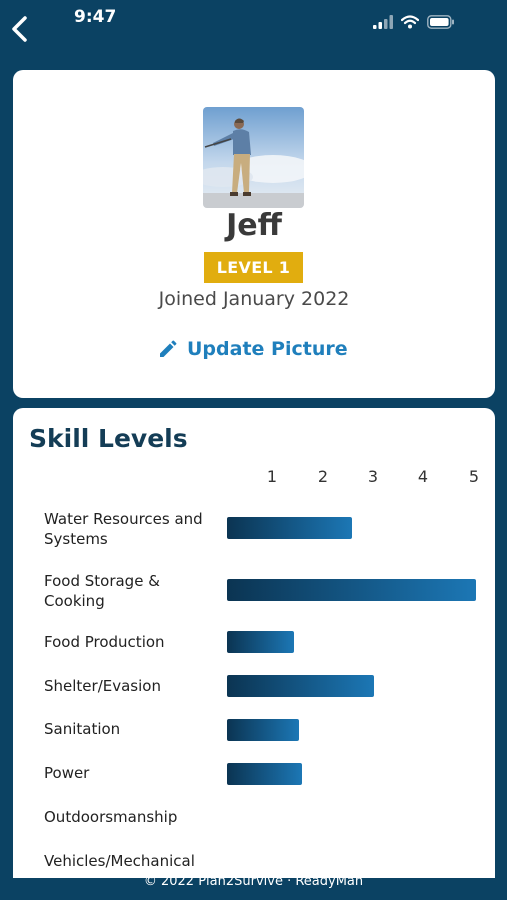  Describe the element at coordinates (423, 476) in the screenshot. I see `scale-label-4: 4` at that location.